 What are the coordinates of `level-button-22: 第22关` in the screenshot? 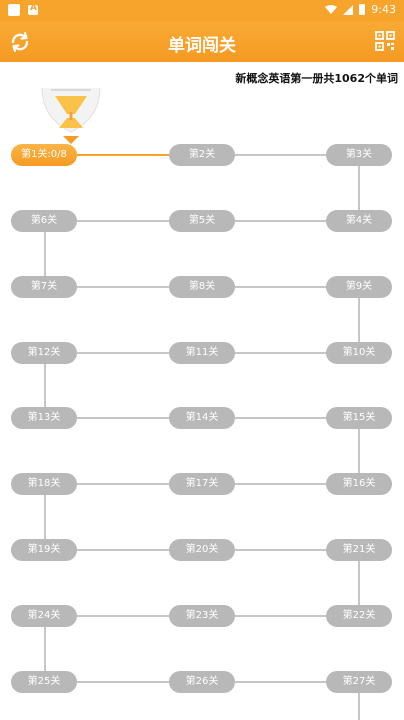 It's located at (359, 616).